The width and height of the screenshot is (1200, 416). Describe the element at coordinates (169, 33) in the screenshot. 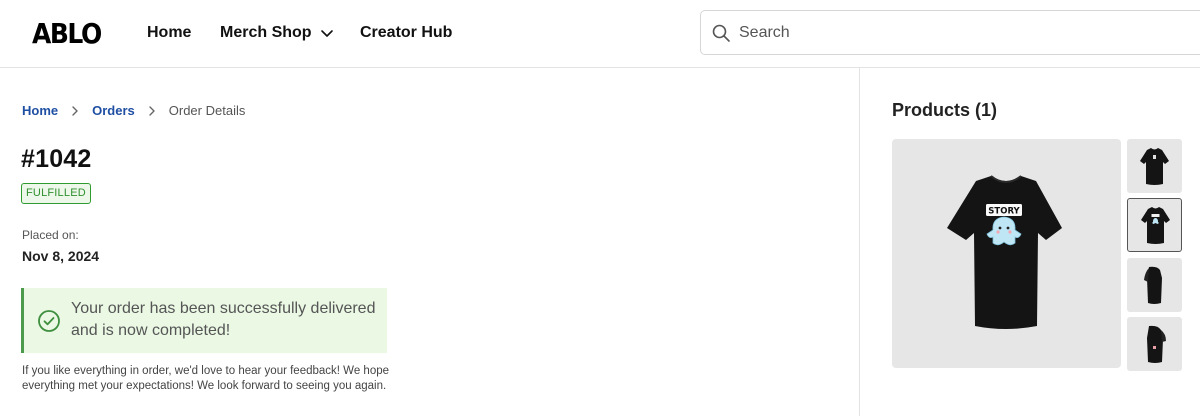

I see `nav-home: Home` at that location.